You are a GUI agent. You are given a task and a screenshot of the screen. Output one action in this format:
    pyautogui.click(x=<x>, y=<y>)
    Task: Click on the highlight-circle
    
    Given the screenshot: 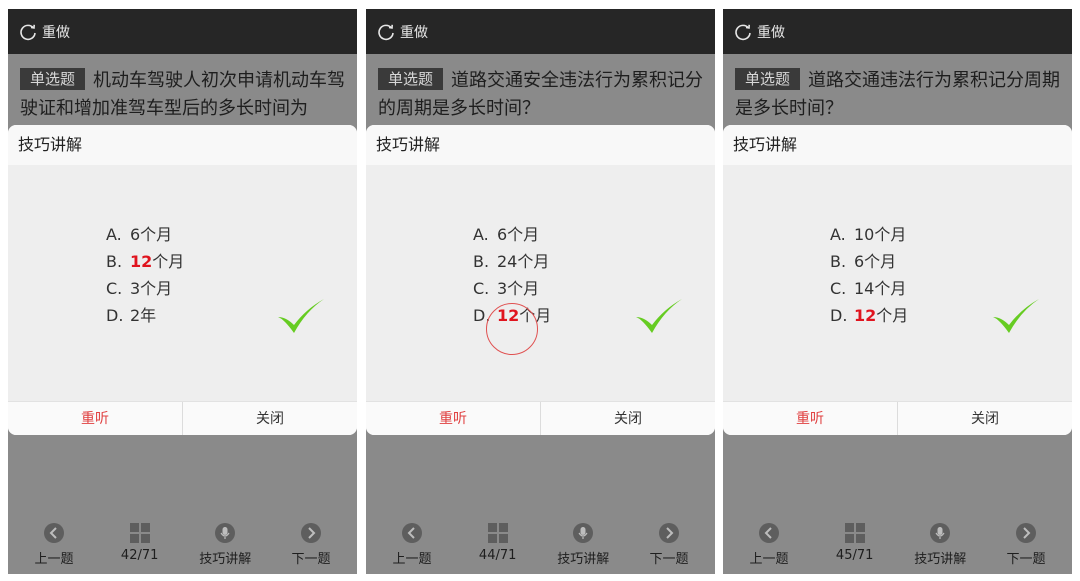 What is the action you would take?
    pyautogui.click(x=512, y=329)
    